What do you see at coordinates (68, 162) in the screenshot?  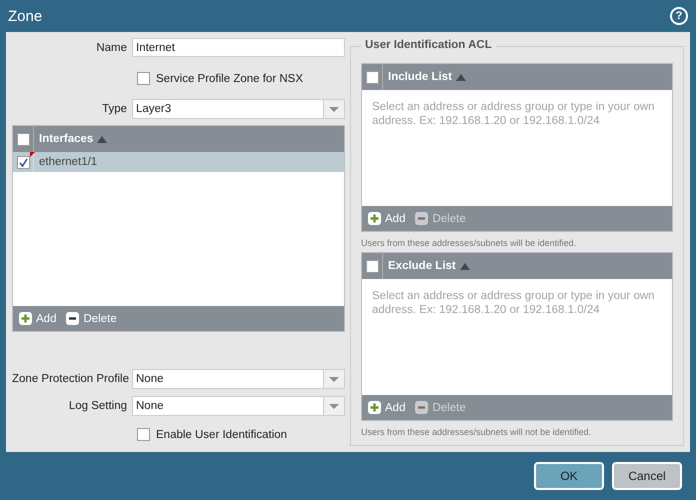 I see `table-cell-text: ethernet1/1` at bounding box center [68, 162].